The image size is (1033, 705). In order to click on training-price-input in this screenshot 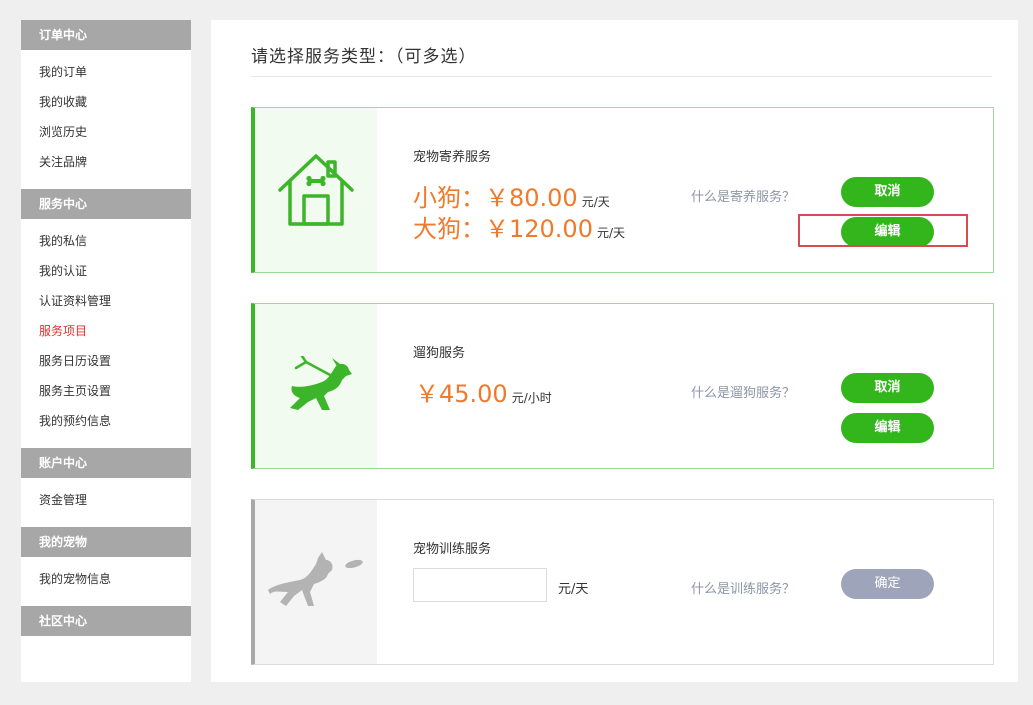, I will do `click(480, 585)`.